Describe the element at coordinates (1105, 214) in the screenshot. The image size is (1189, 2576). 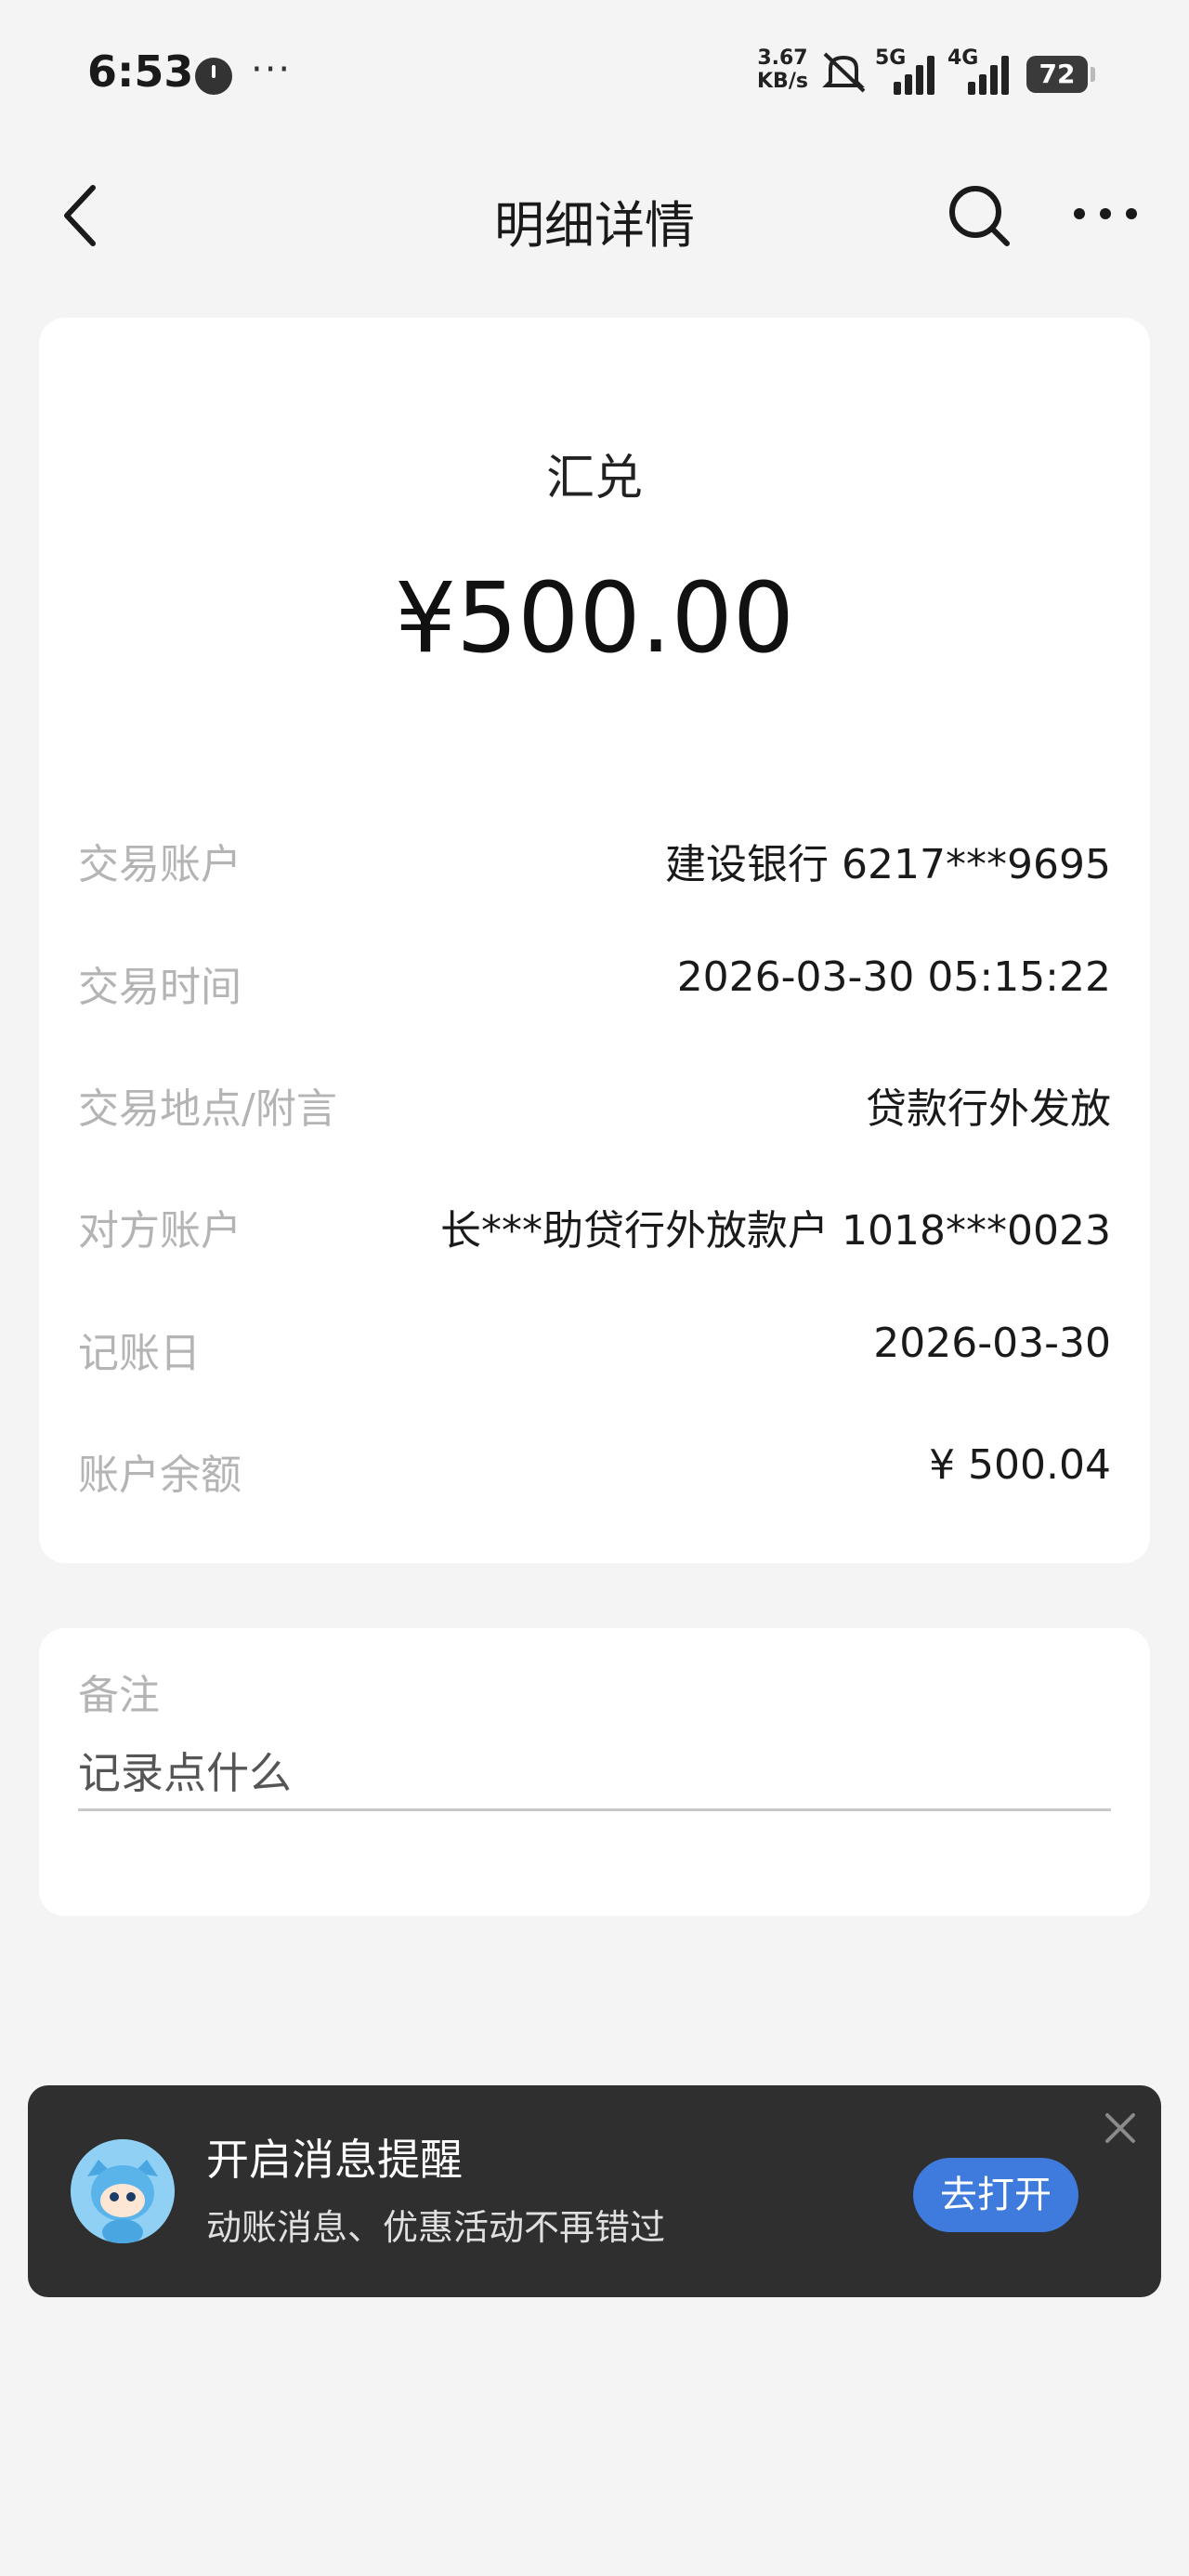
I see `more-horizontal-icon` at that location.